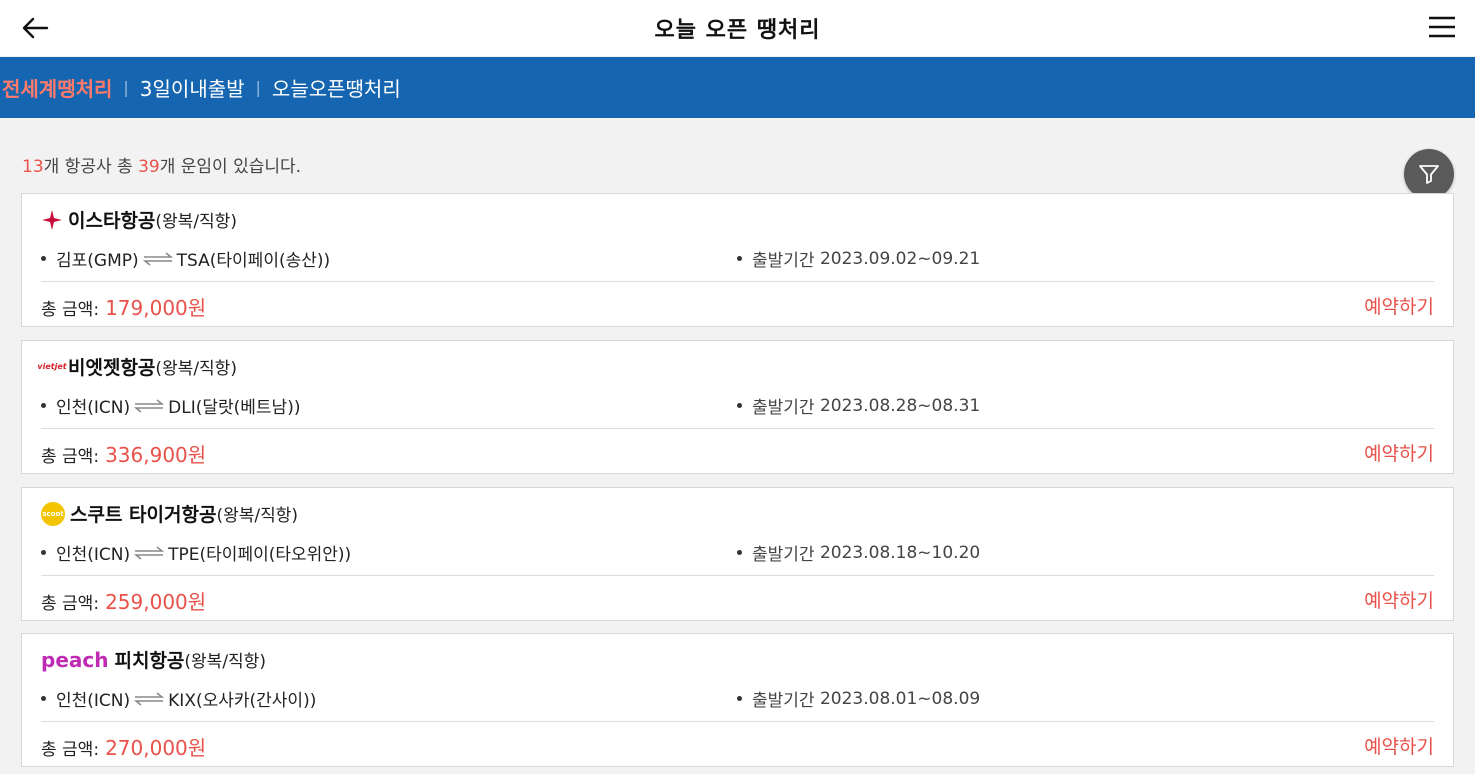 The image size is (1475, 774). I want to click on filter-funnel-icon, so click(1429, 174).